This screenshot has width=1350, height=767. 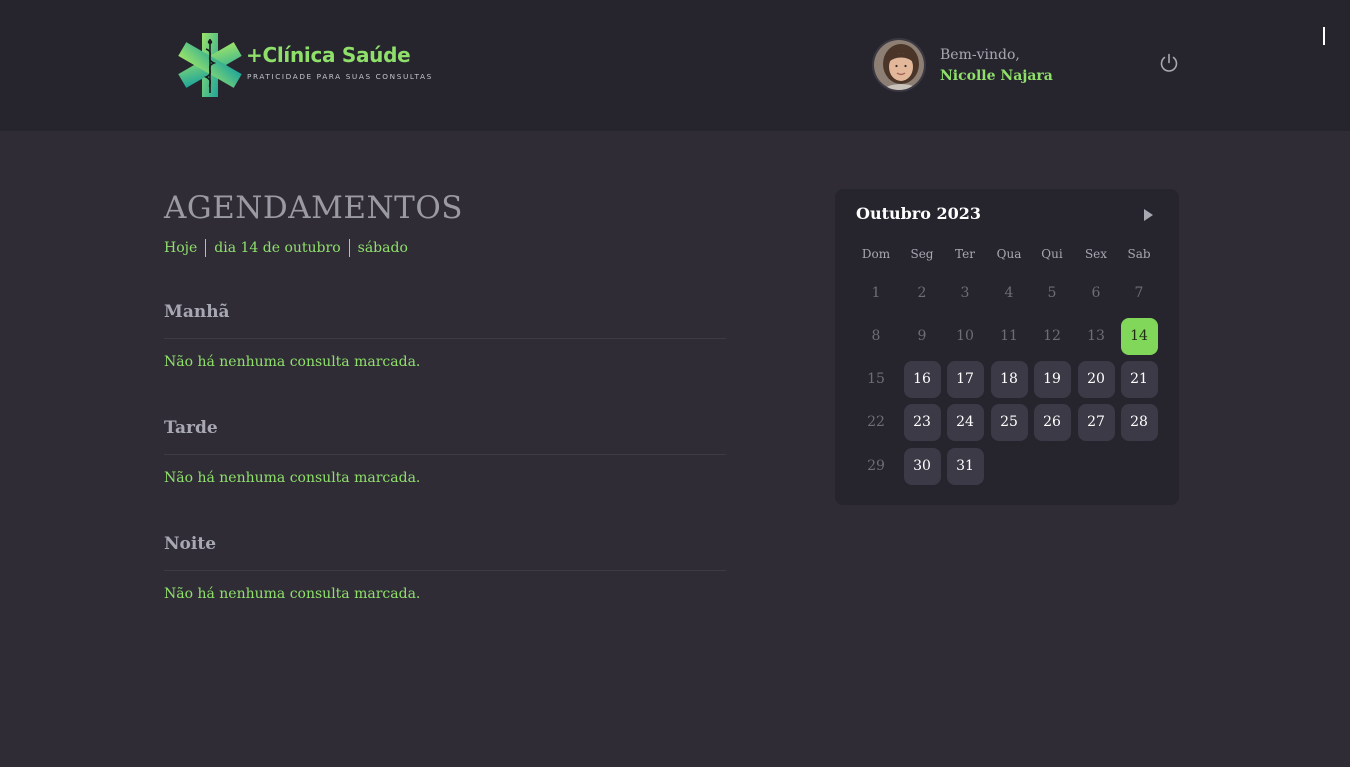 I want to click on calendar-weekday-header: Qui, so click(x=1052, y=254).